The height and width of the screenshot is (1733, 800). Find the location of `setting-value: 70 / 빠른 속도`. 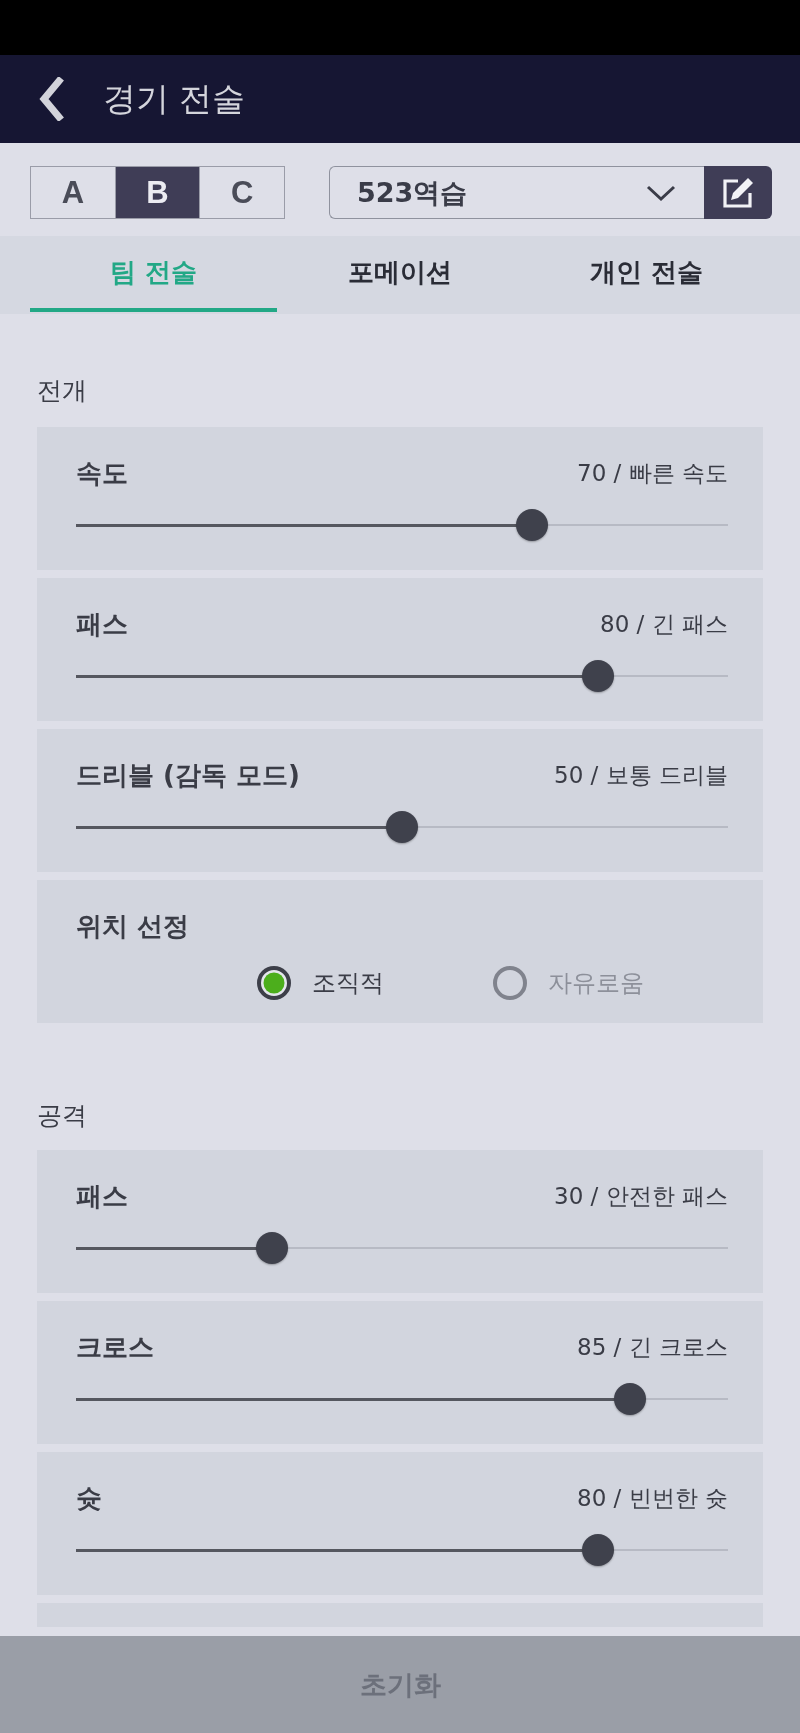

setting-value: 70 / 빠른 속도 is located at coordinates (652, 473).